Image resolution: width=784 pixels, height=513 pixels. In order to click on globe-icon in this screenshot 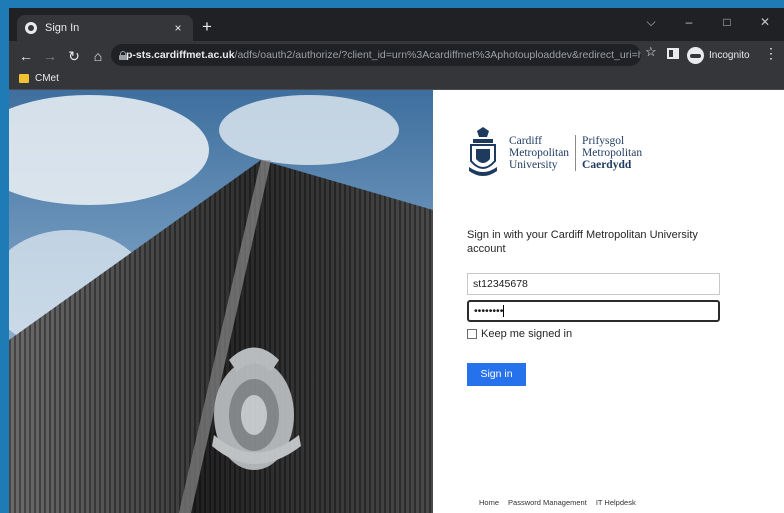, I will do `click(31, 28)`.